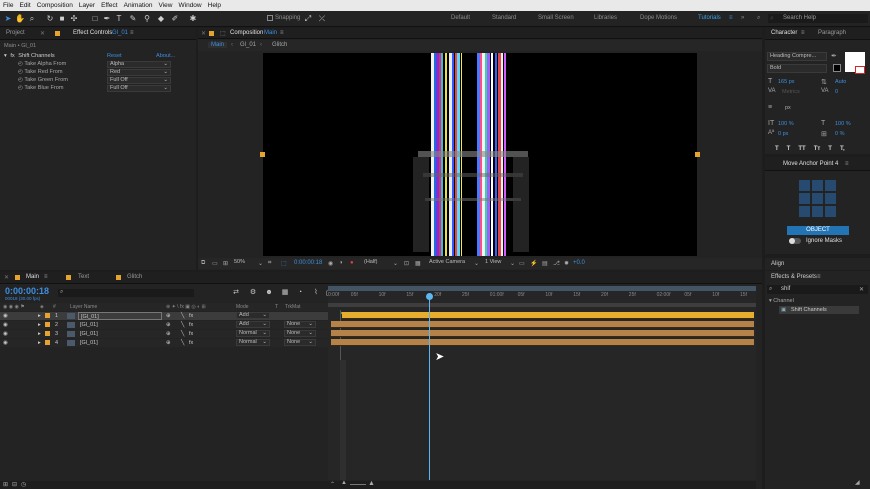  What do you see at coordinates (190, 5) in the screenshot?
I see `menu-window: Window` at bounding box center [190, 5].